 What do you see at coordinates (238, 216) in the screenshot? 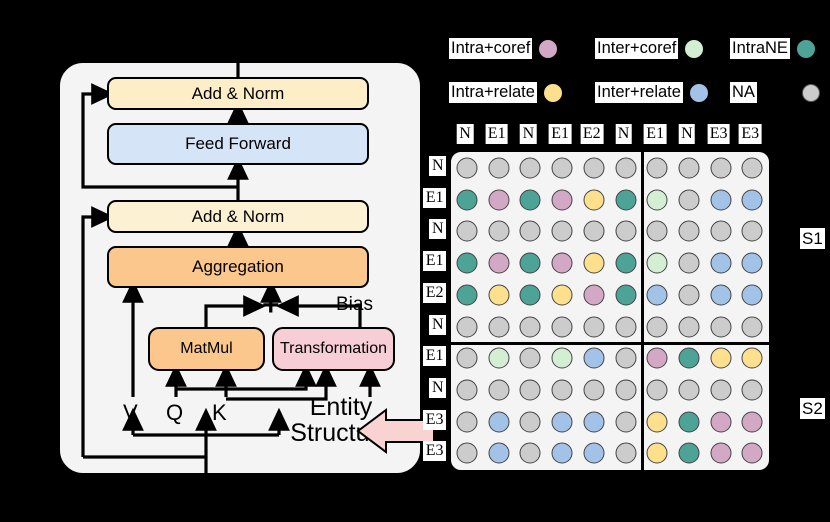
I see `block-add-norm-bottom: Add & Norm` at bounding box center [238, 216].